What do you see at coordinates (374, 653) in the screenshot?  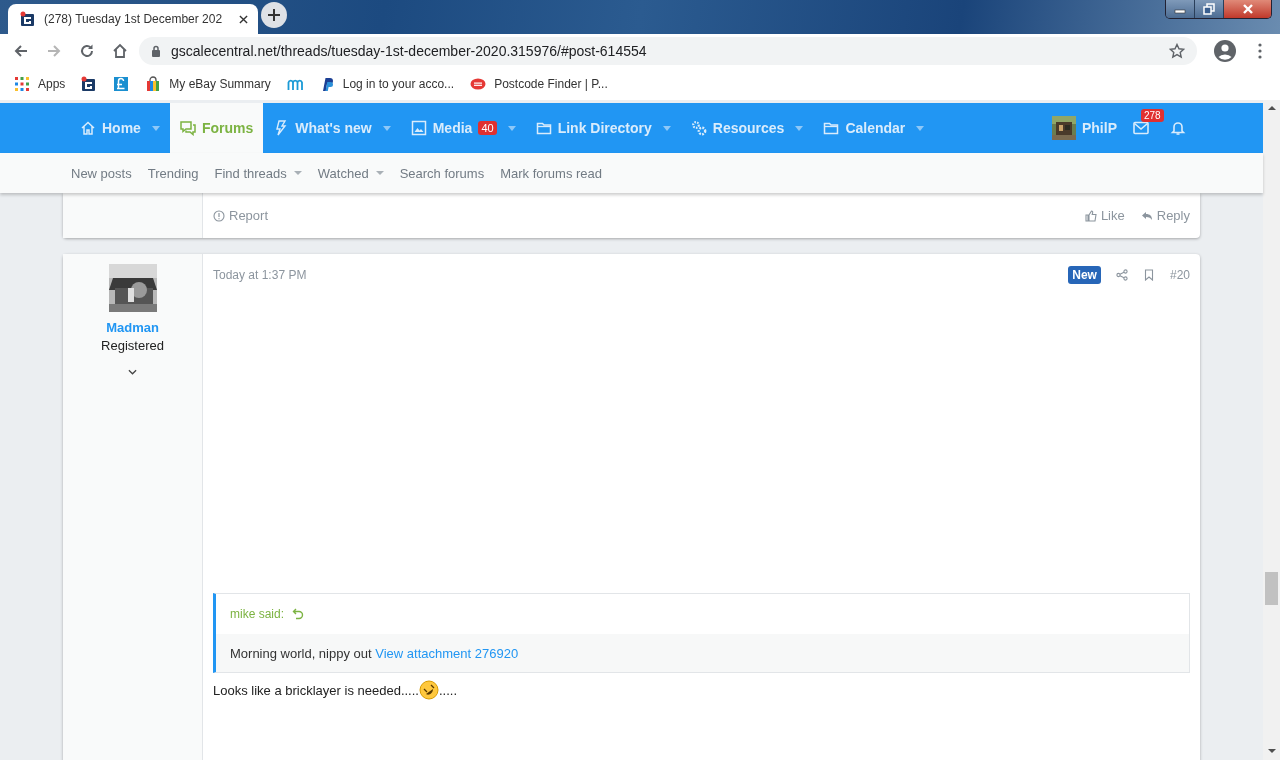 I see `quote-text: Morning world, nippy out View attachment 276920` at bounding box center [374, 653].